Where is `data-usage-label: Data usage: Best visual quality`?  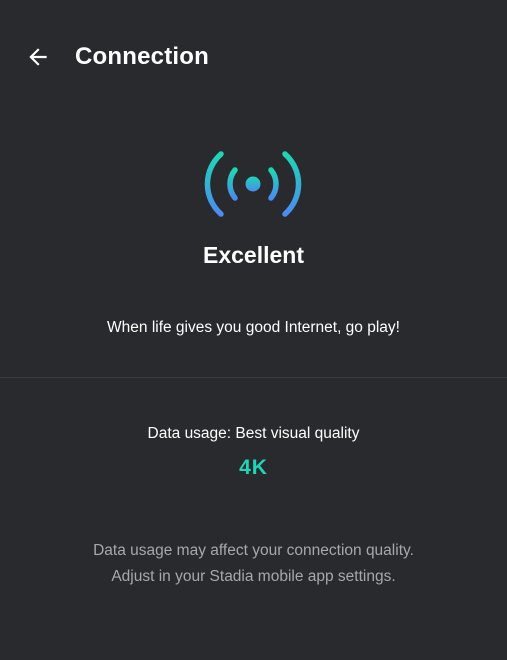 data-usage-label: Data usage: Best visual quality is located at coordinates (253, 433).